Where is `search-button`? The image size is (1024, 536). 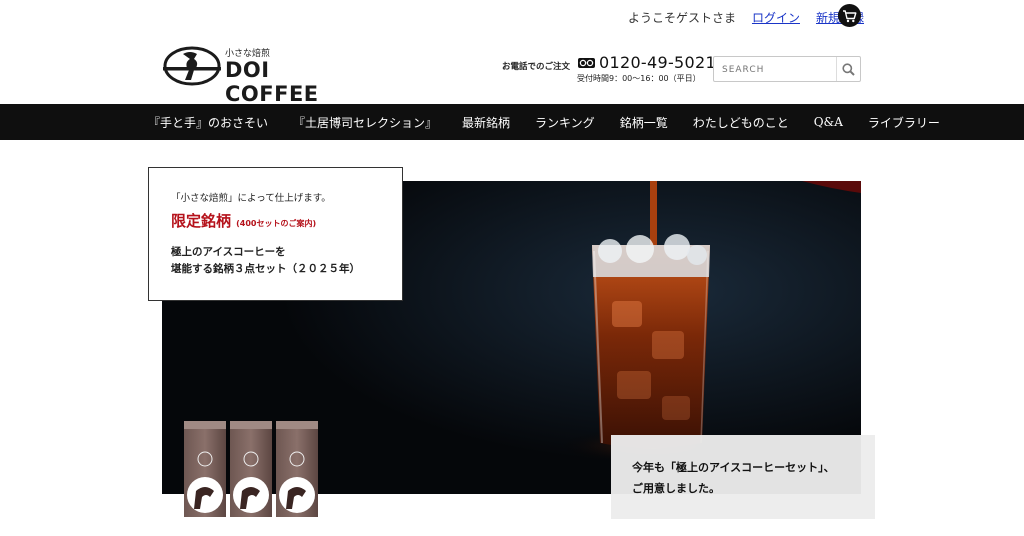 search-button is located at coordinates (848, 69).